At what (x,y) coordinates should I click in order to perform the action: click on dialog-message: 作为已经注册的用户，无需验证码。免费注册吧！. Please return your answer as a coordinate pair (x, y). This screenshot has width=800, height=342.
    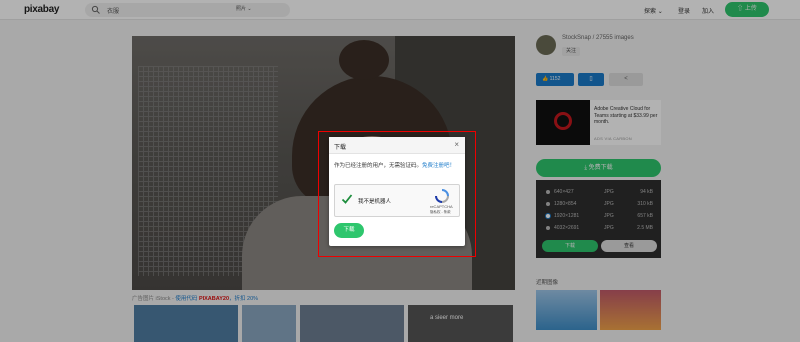
    Looking at the image, I should click on (397, 166).